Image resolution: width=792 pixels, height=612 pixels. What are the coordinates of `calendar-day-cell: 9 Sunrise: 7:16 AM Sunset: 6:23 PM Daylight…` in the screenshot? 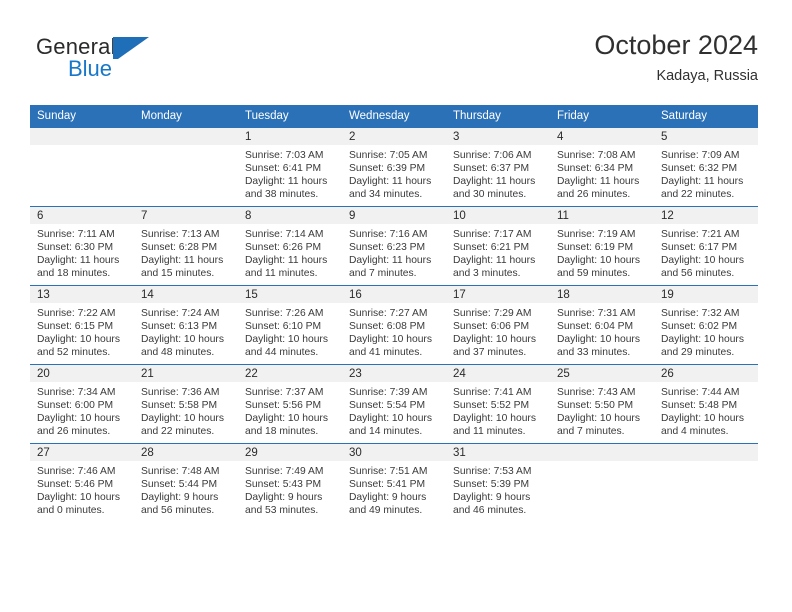 It's located at (394, 246).